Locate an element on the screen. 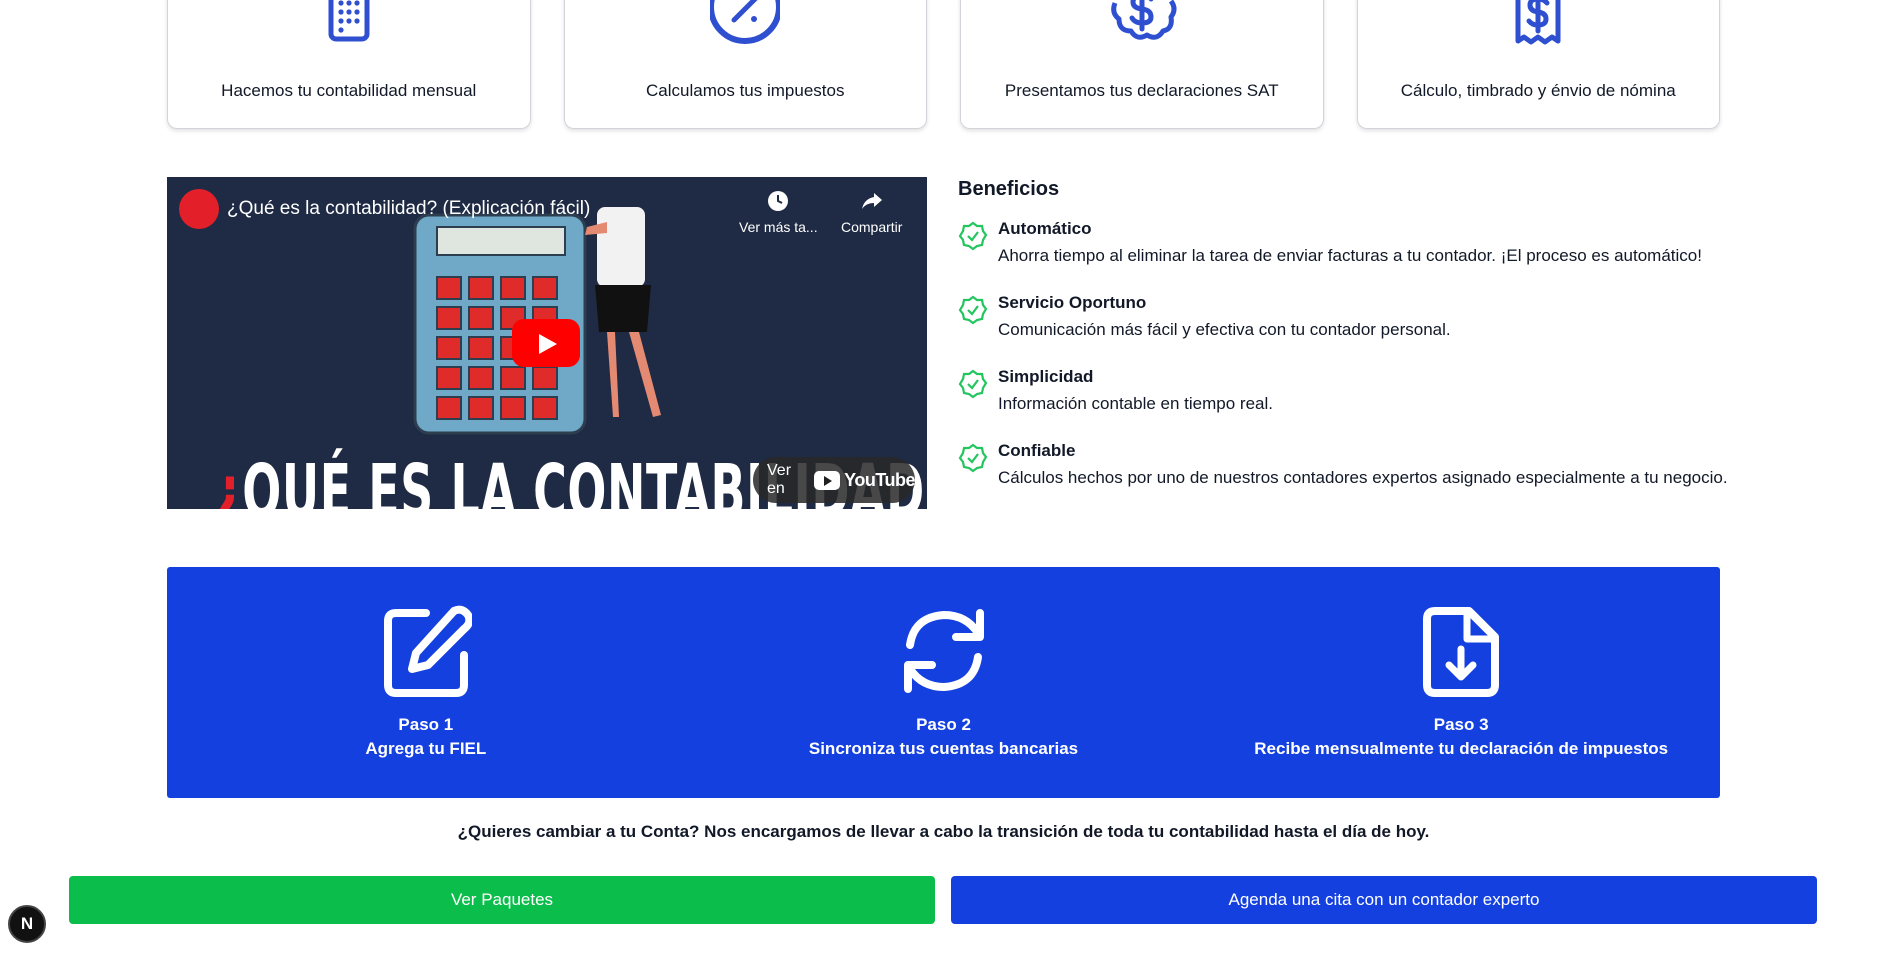  percent-badge-icon is located at coordinates (745, 22).